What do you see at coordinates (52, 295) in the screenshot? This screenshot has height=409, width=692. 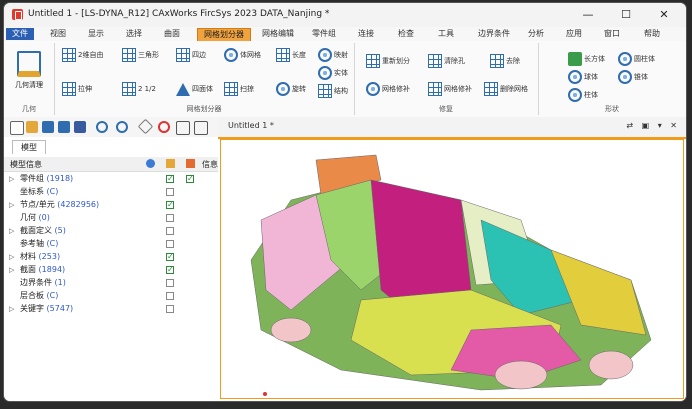 I see `tree-row-count: (C)` at bounding box center [52, 295].